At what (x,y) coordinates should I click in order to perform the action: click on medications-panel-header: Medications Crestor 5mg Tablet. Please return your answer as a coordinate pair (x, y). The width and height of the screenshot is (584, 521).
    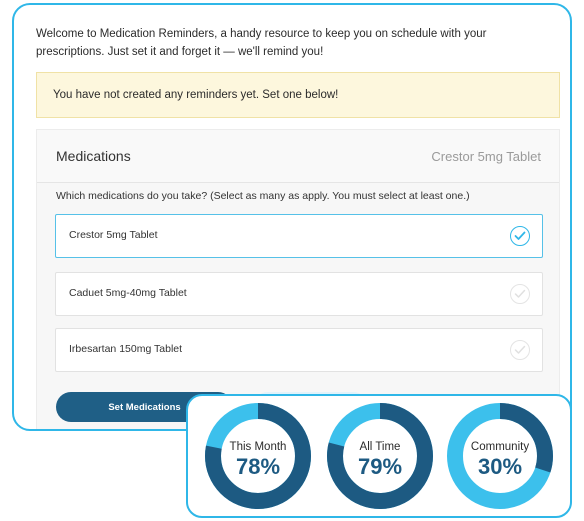
    Looking at the image, I should click on (298, 156).